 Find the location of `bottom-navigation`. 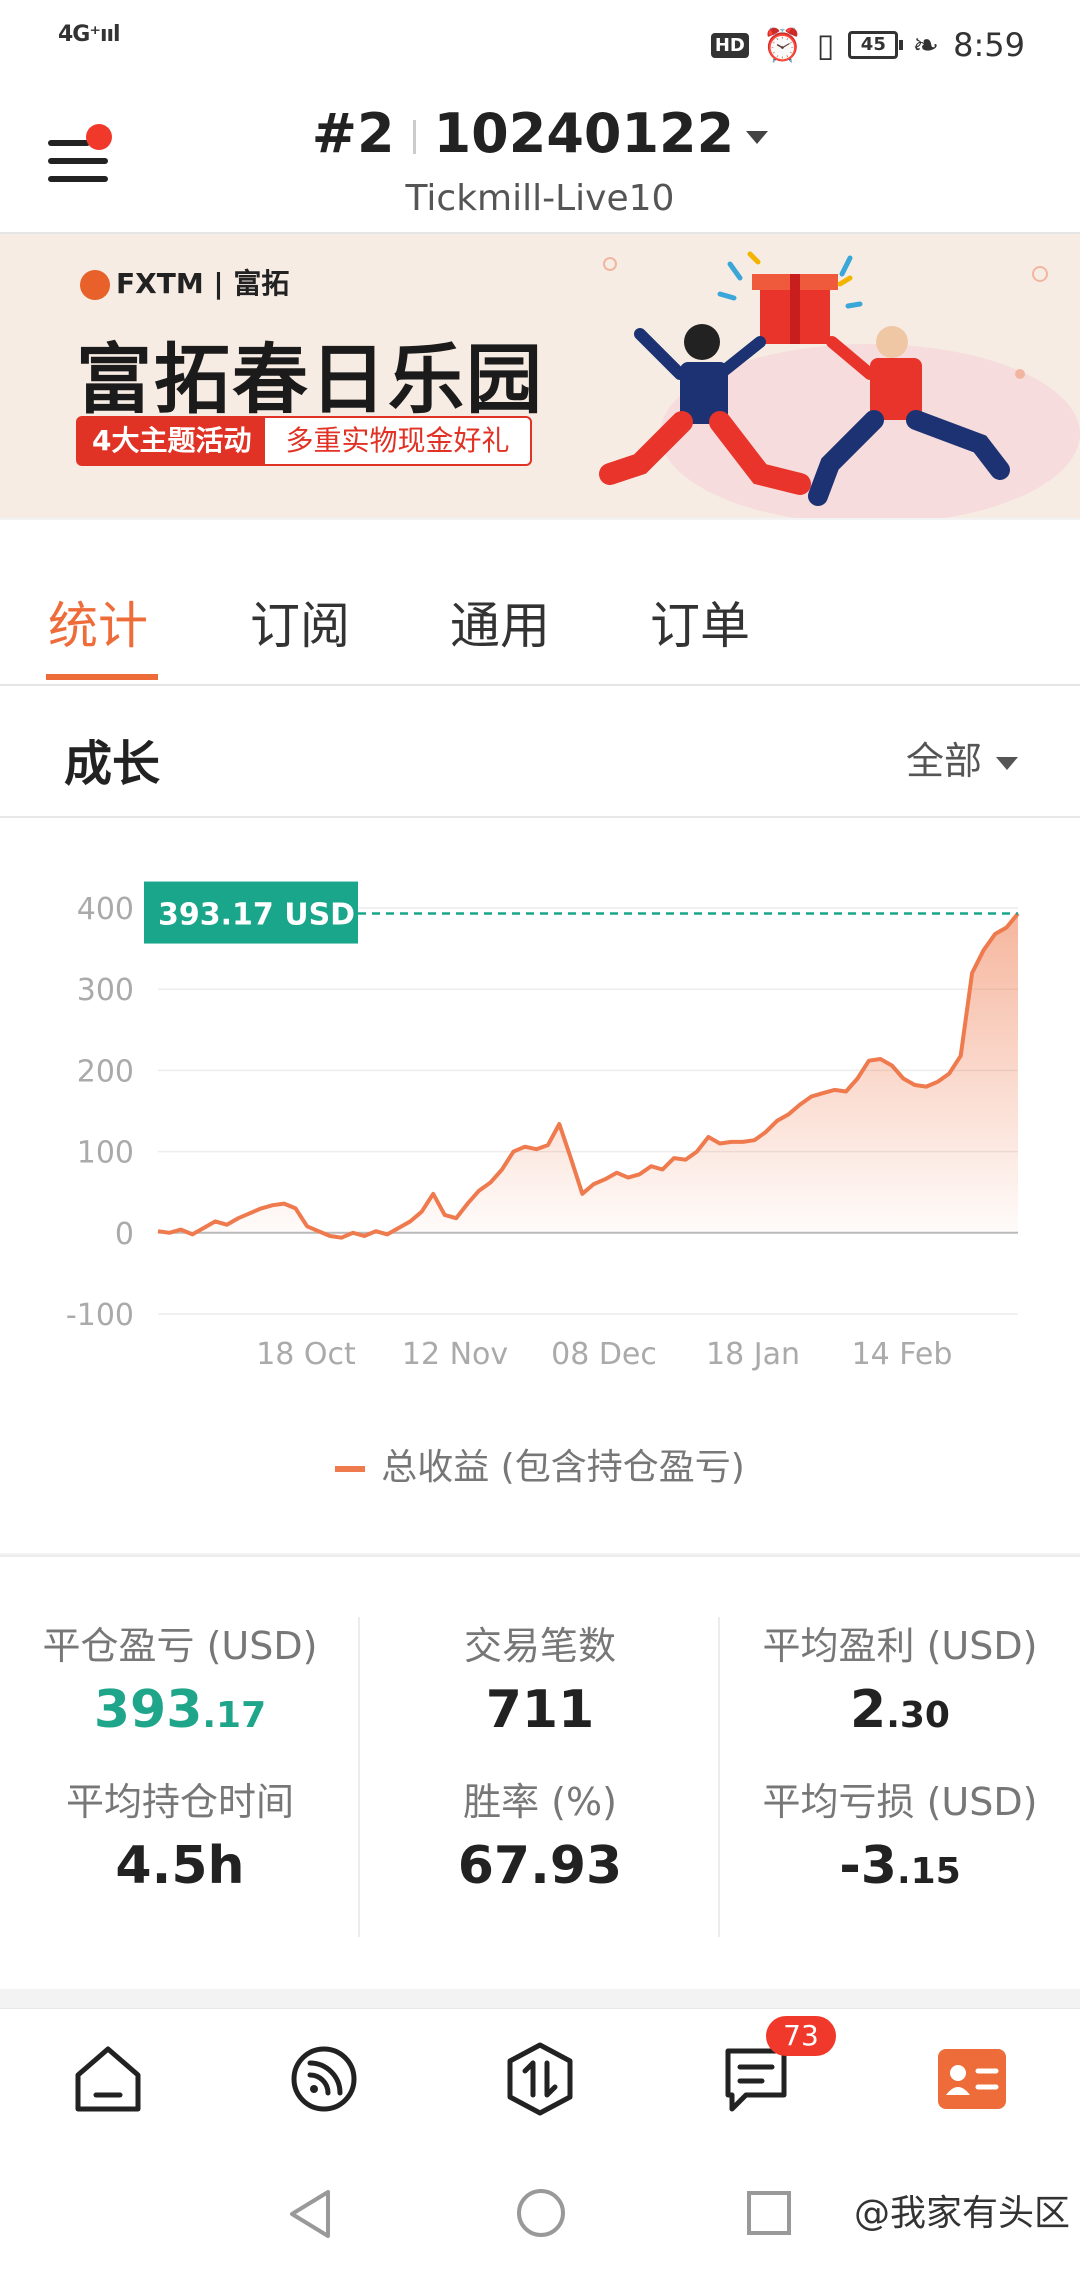

bottom-navigation is located at coordinates (540, 2078).